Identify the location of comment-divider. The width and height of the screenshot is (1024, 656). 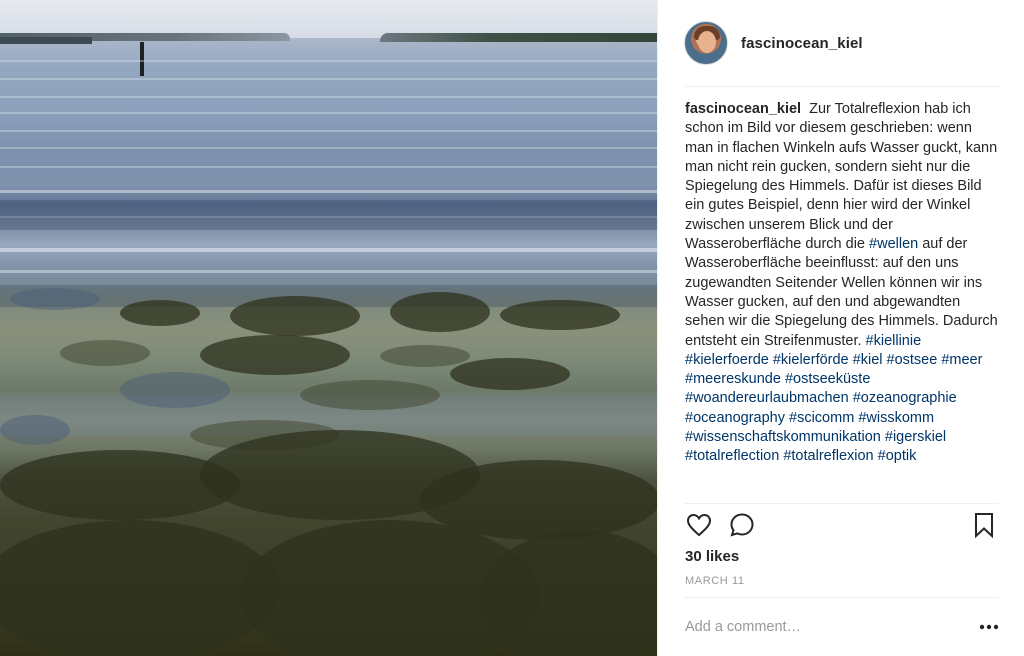
(841, 597).